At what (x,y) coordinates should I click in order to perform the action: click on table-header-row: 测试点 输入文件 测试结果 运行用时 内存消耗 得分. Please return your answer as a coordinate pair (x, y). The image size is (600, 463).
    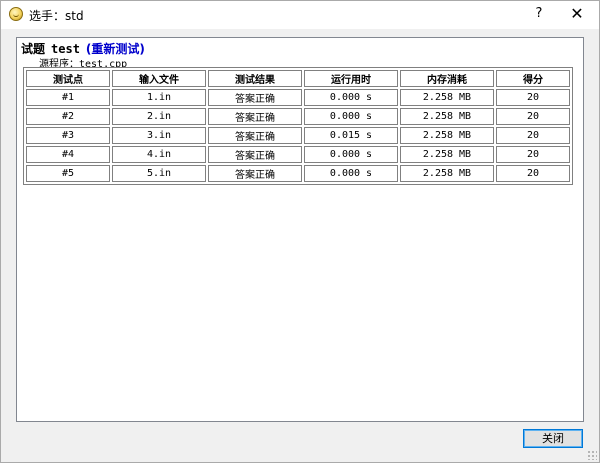
    Looking at the image, I should click on (298, 78).